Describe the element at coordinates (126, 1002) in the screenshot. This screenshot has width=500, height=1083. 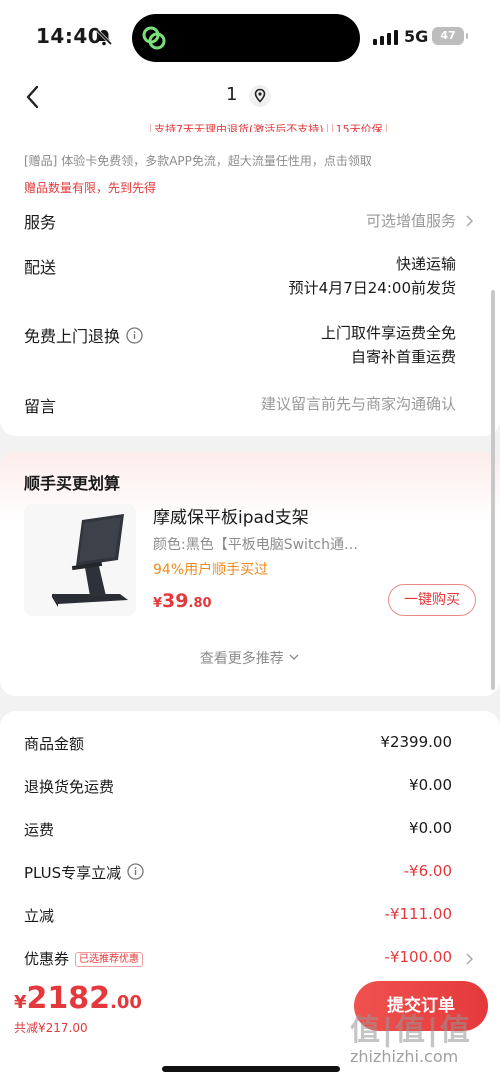
I see `total-dec: .00` at that location.